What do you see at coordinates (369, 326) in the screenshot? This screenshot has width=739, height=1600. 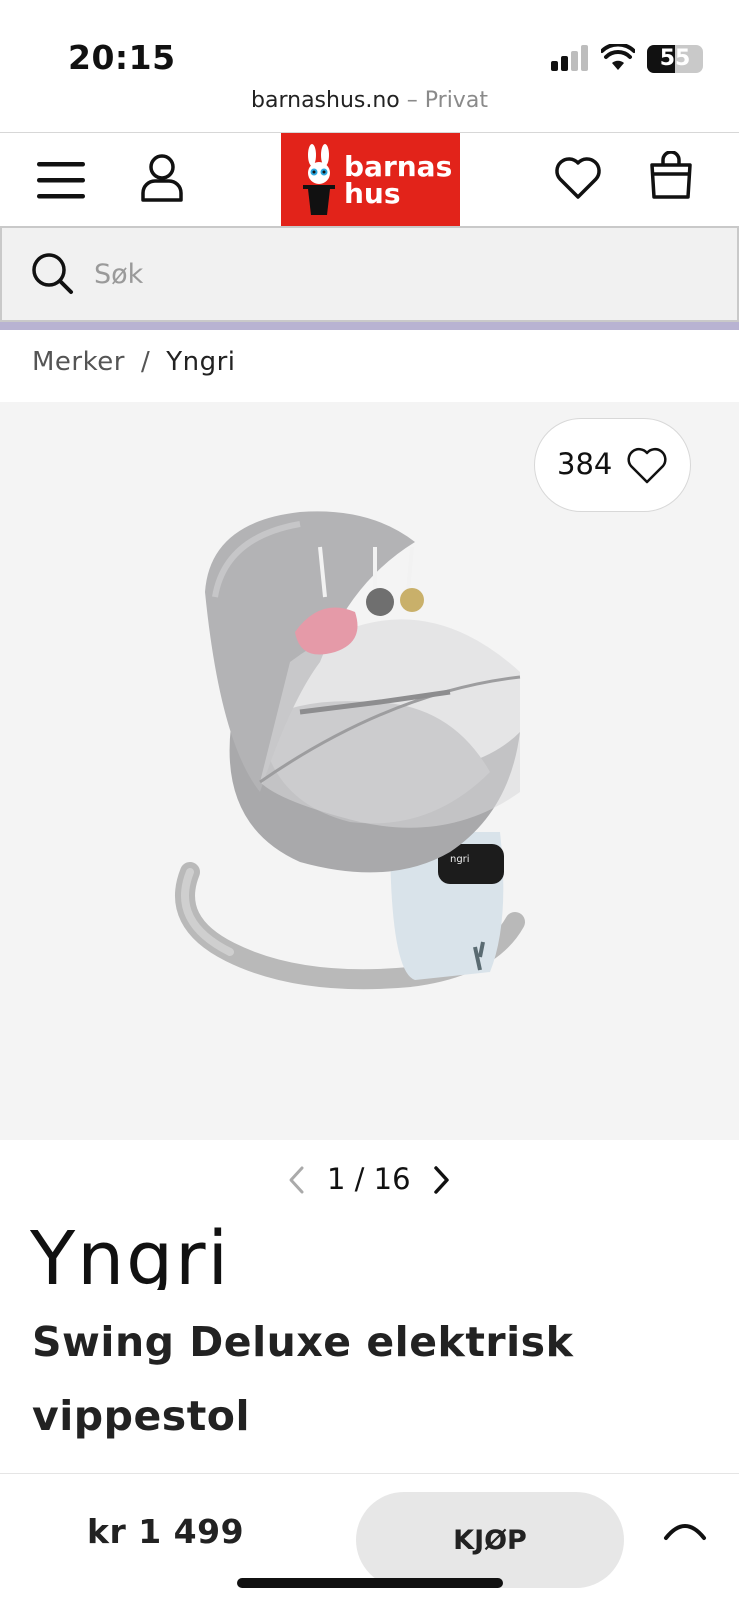 I see `header-accent-line` at bounding box center [369, 326].